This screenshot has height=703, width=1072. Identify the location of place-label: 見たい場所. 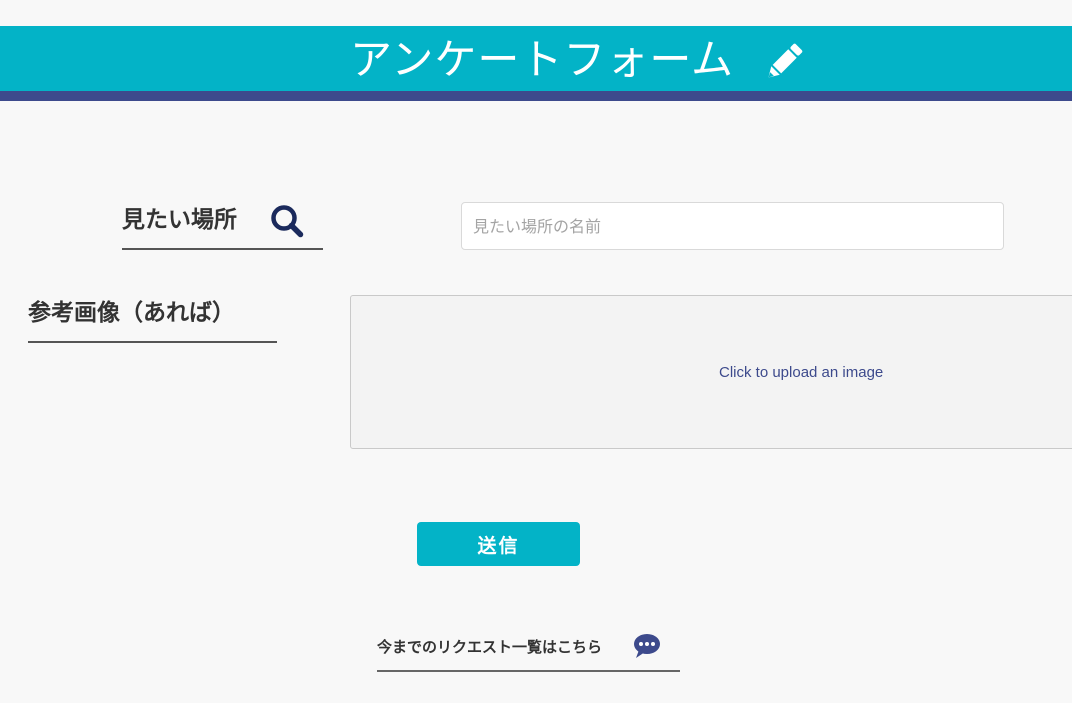
(179, 220).